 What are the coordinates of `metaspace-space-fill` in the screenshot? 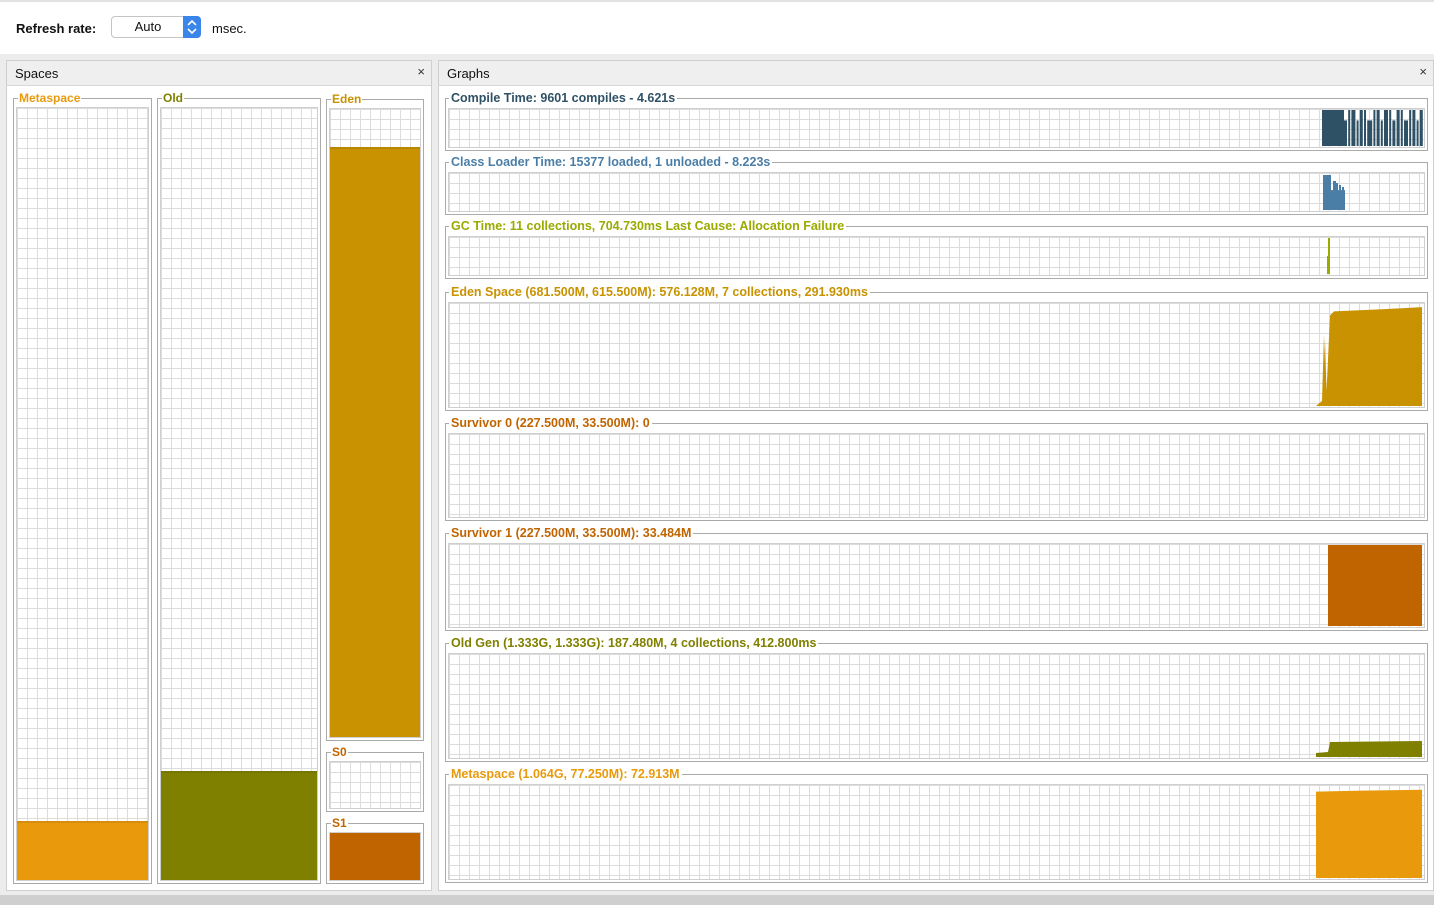 It's located at (82, 850).